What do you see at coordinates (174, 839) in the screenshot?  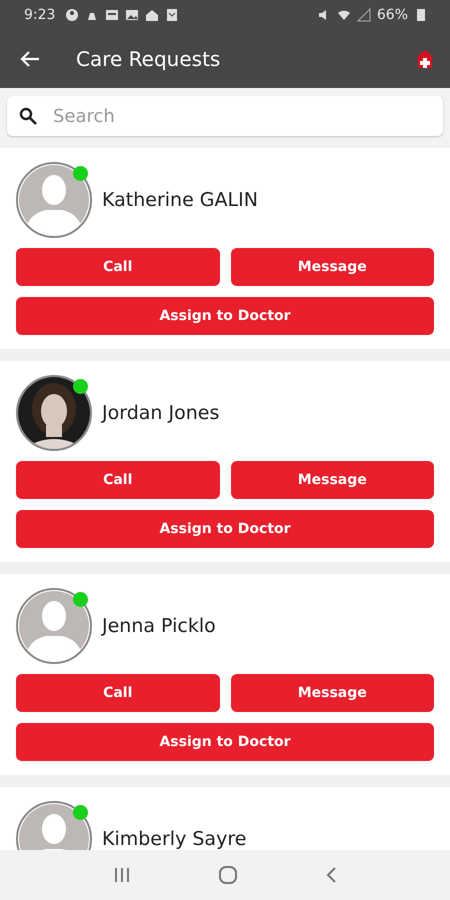 I see `patient-name: Kimberly Sayre` at bounding box center [174, 839].